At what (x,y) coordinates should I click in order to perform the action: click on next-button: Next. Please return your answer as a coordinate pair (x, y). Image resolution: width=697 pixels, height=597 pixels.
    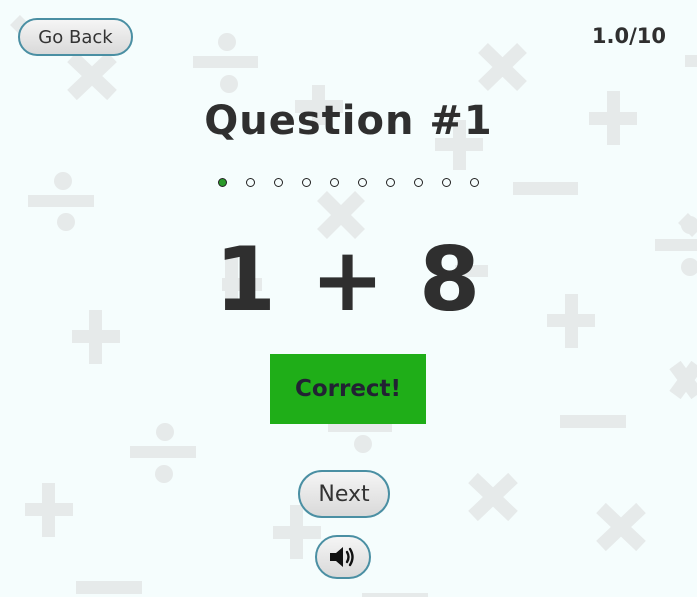
    Looking at the image, I should click on (344, 494).